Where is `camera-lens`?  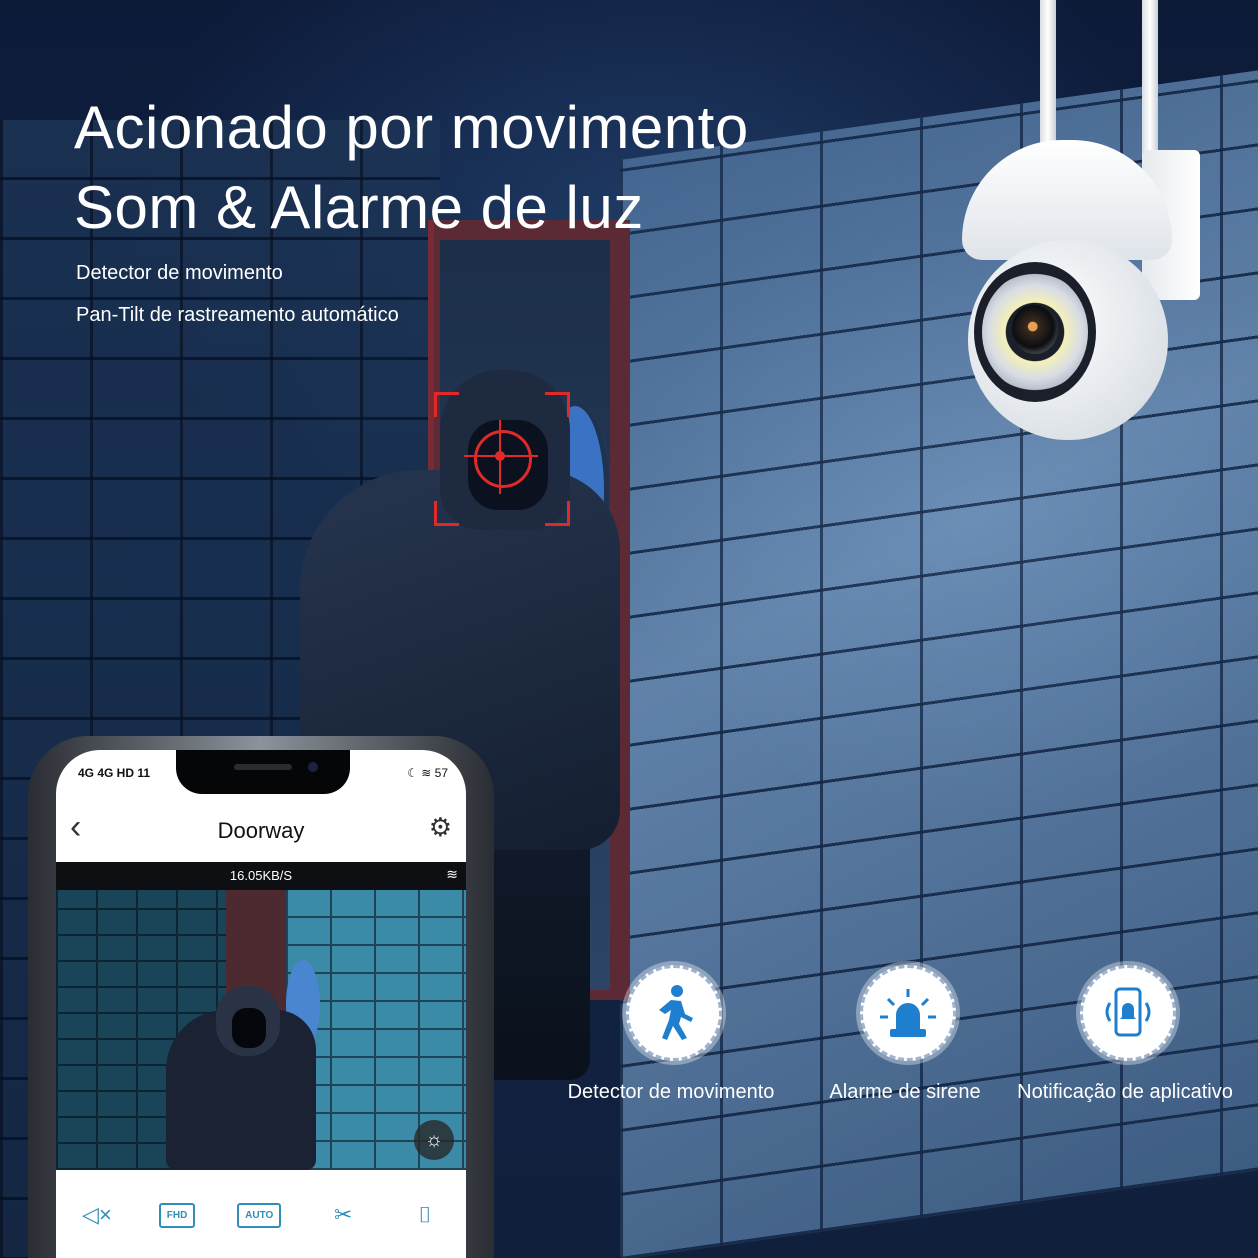
camera-lens is located at coordinates (1035, 329).